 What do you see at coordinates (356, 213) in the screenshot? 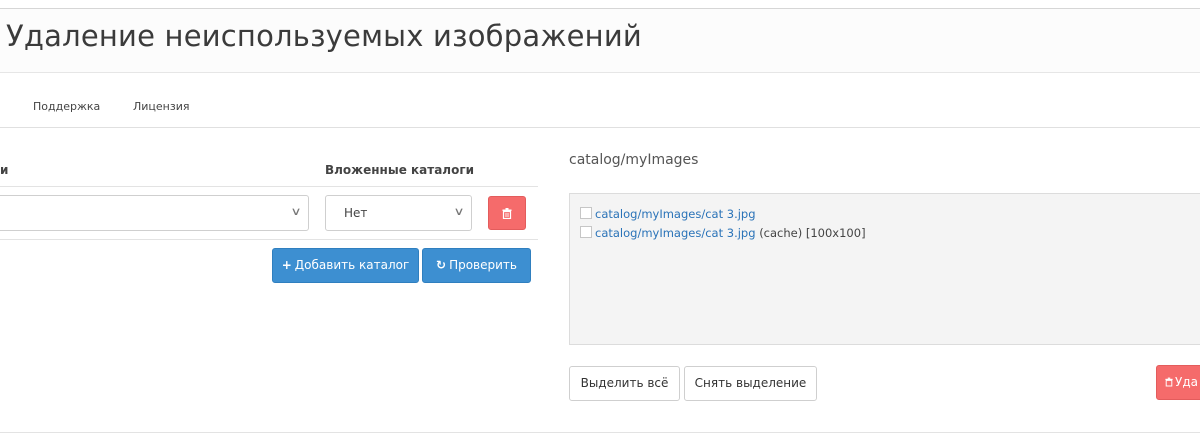
I see `nested-folders-value: Нет` at bounding box center [356, 213].